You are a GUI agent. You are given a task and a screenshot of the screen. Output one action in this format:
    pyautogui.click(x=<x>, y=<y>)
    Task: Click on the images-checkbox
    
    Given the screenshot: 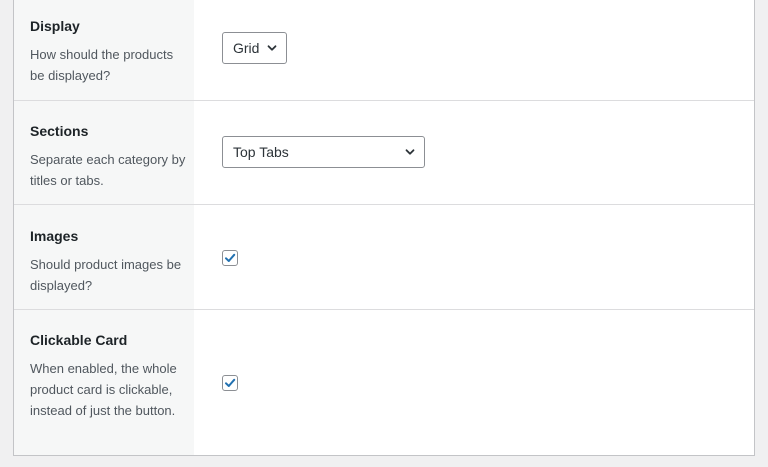 What is the action you would take?
    pyautogui.click(x=230, y=258)
    